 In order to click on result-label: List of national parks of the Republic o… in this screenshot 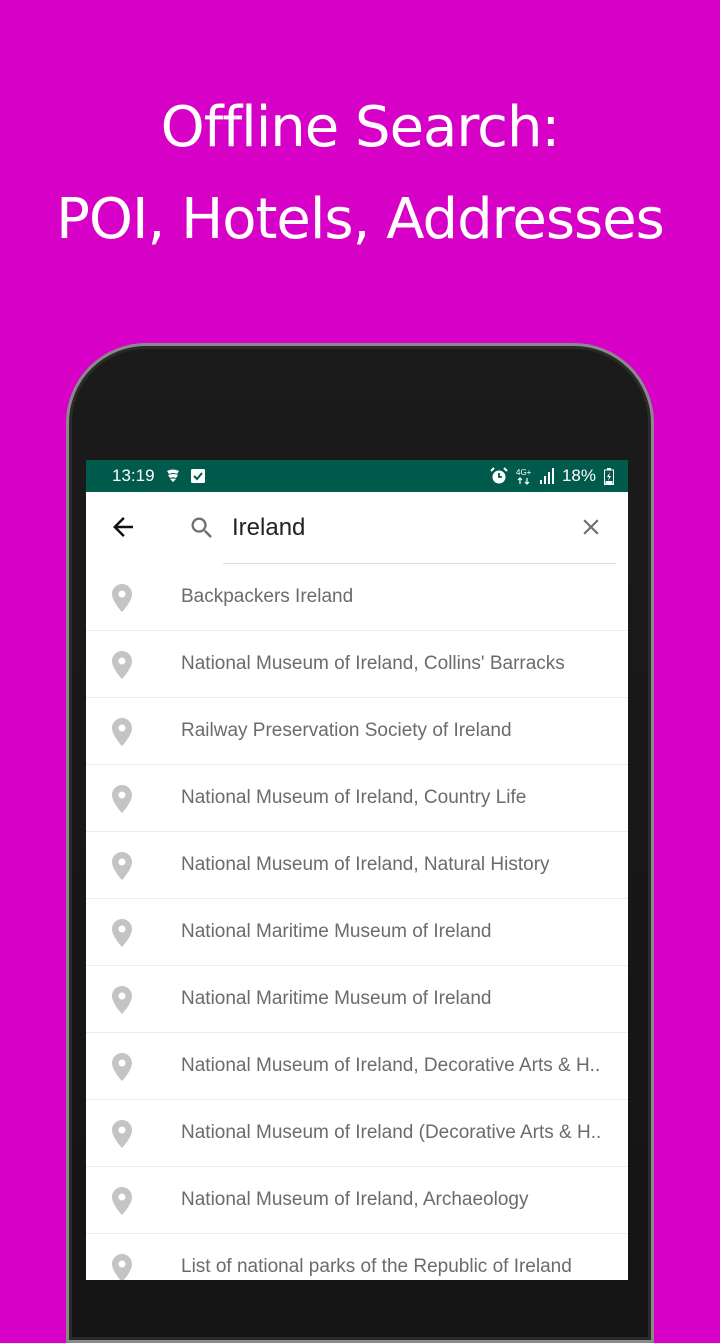, I will do `click(376, 1266)`.